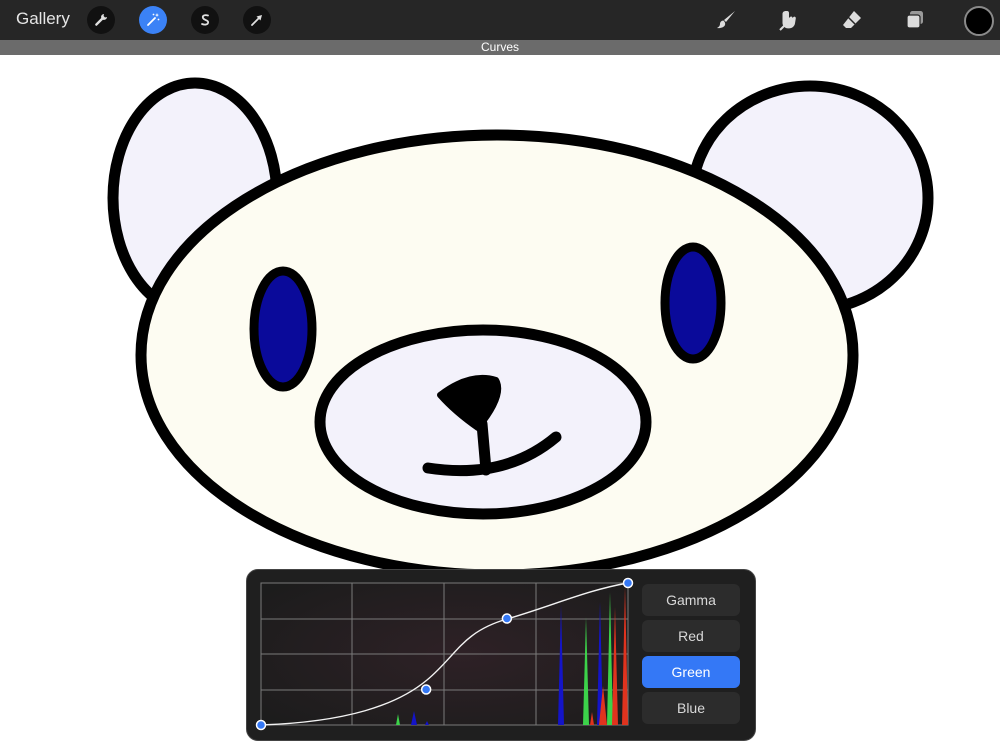 Image resolution: width=1000 pixels, height=750 pixels. Describe the element at coordinates (789, 20) in the screenshot. I see `smudge-icon` at that location.